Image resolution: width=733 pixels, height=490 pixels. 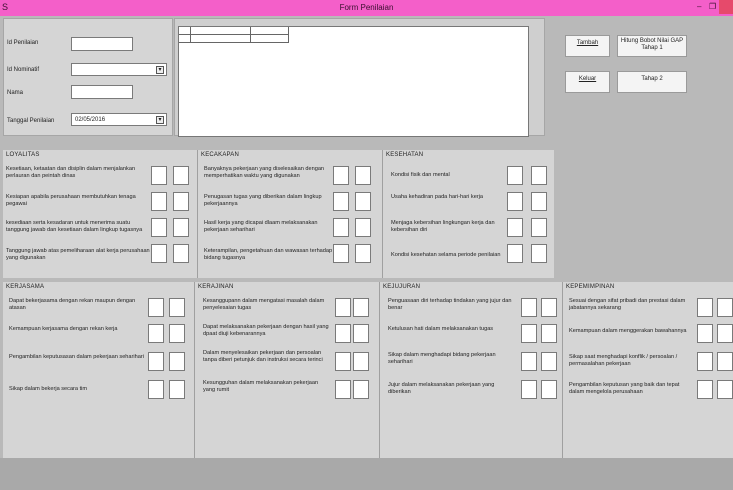 What do you see at coordinates (726, 7) in the screenshot?
I see `close-button` at bounding box center [726, 7].